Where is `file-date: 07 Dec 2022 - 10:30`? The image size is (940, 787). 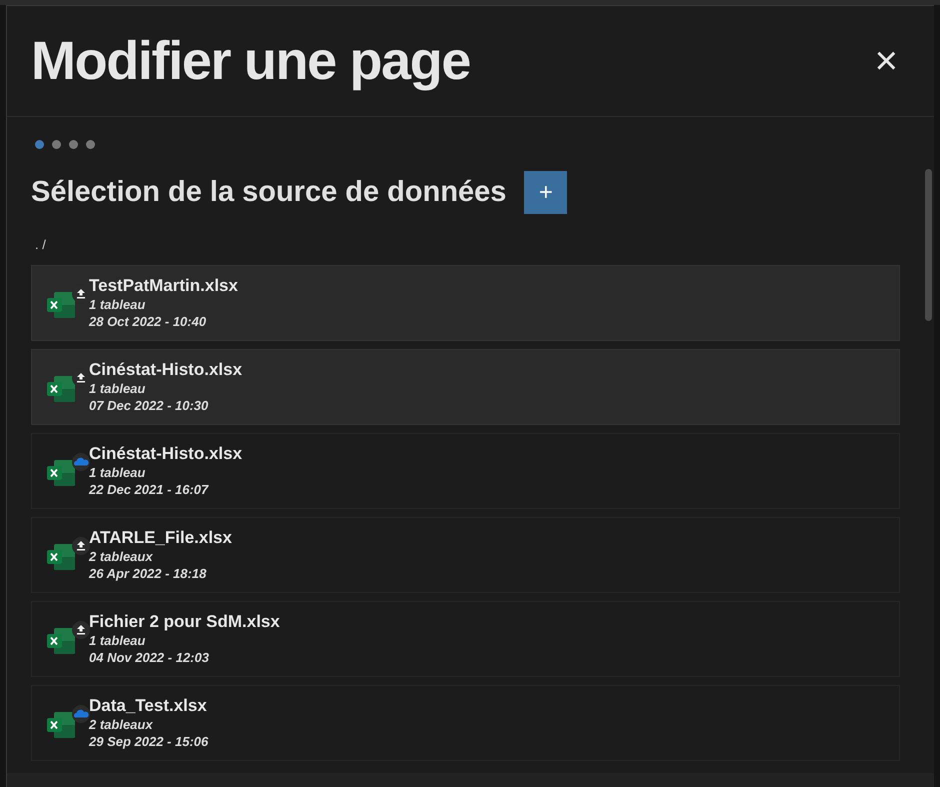
file-date: 07 Dec 2022 - 10:30 is located at coordinates (149, 405).